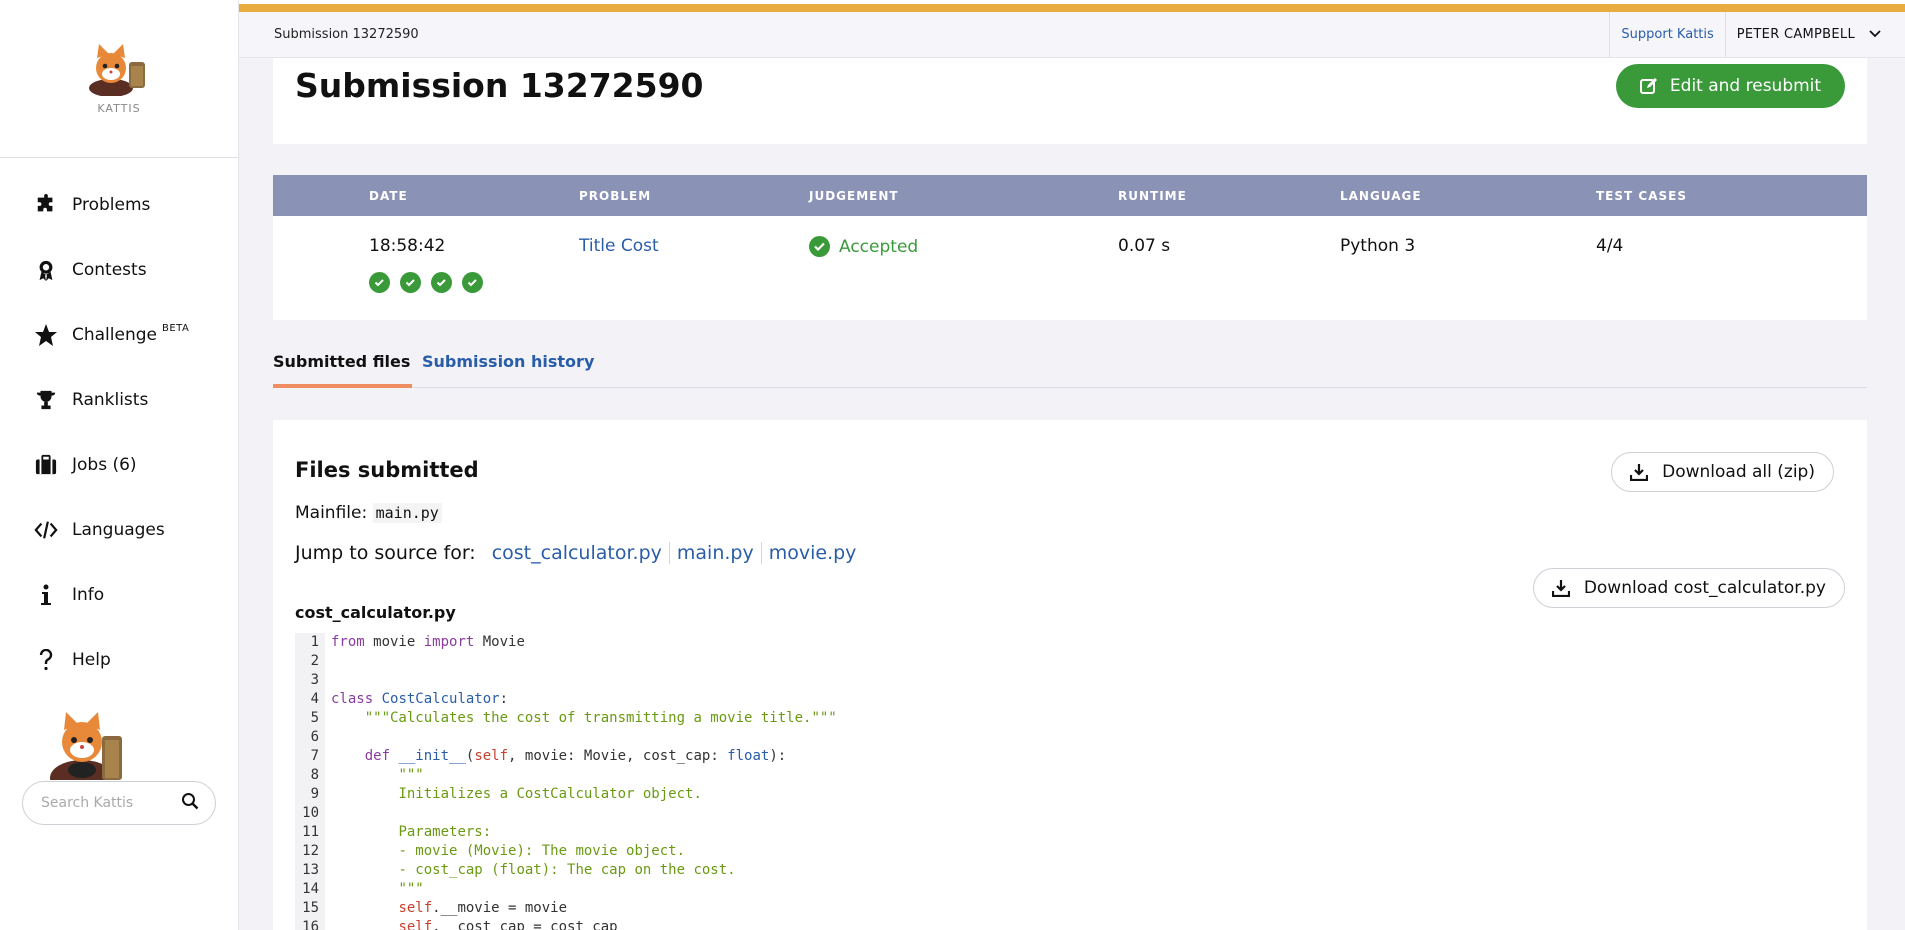 The image size is (1905, 930). What do you see at coordinates (46, 660) in the screenshot?
I see `help-icon` at bounding box center [46, 660].